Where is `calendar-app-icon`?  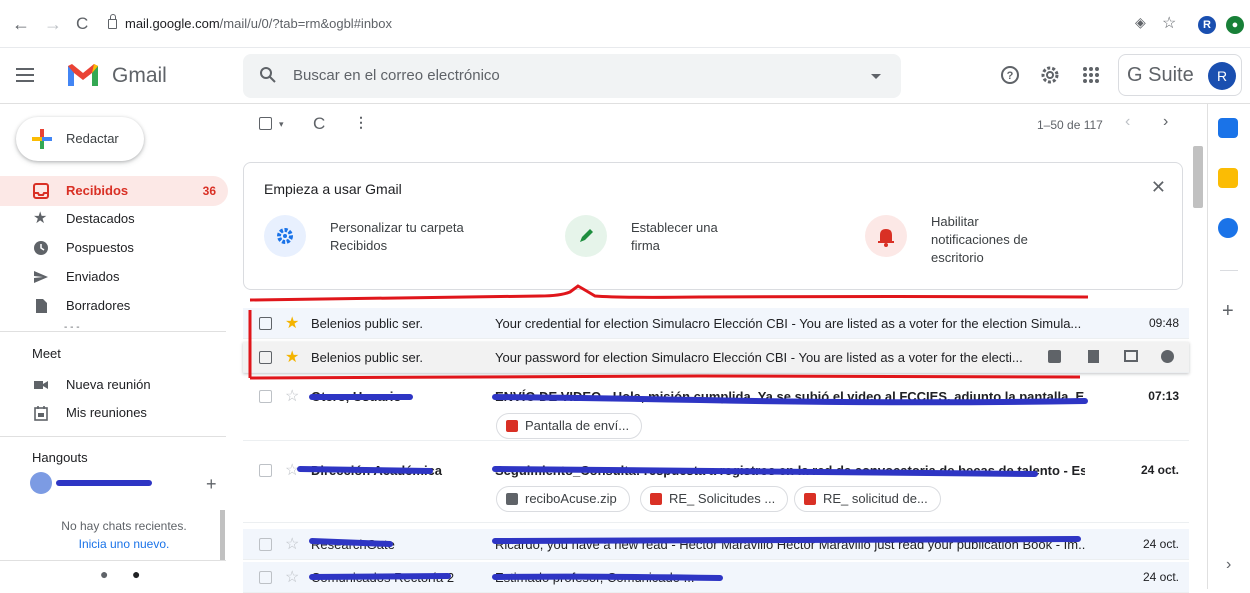
calendar-app-icon is located at coordinates (1228, 128).